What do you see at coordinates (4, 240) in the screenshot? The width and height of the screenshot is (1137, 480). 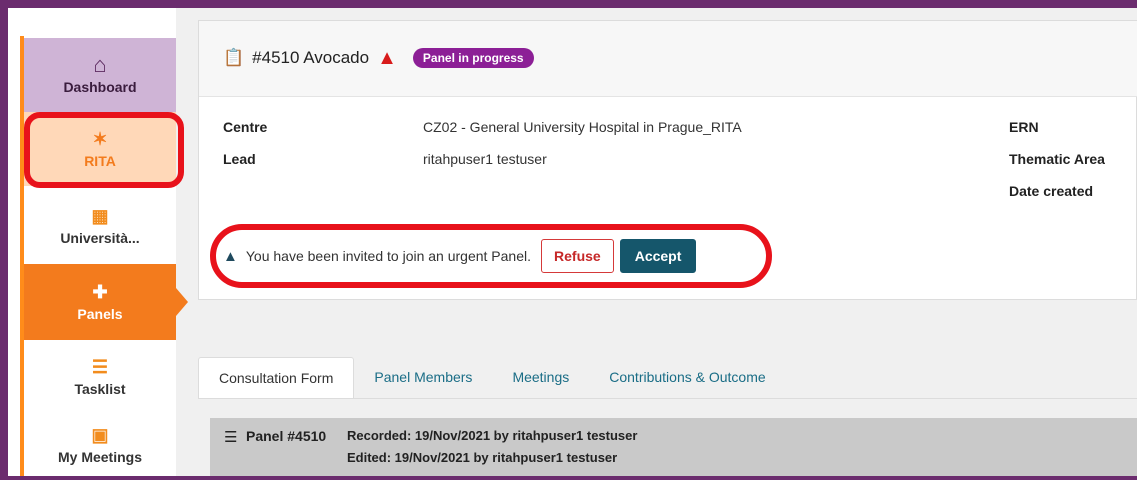 I see `window-frame-left` at bounding box center [4, 240].